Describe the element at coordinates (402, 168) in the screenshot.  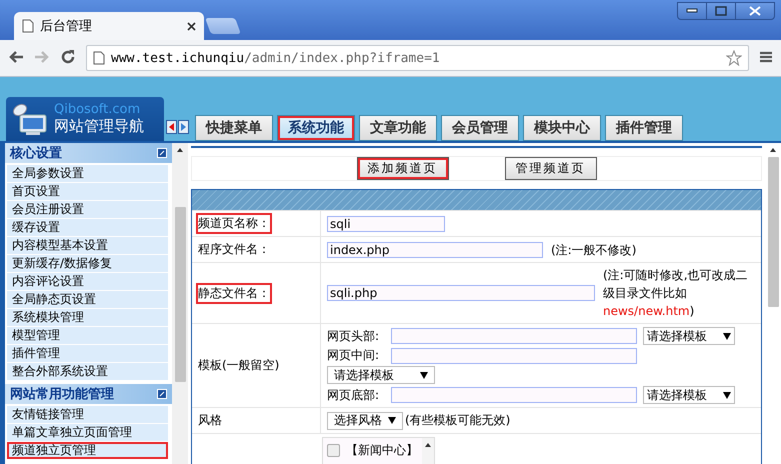
I see `action-button: 添加频道页` at that location.